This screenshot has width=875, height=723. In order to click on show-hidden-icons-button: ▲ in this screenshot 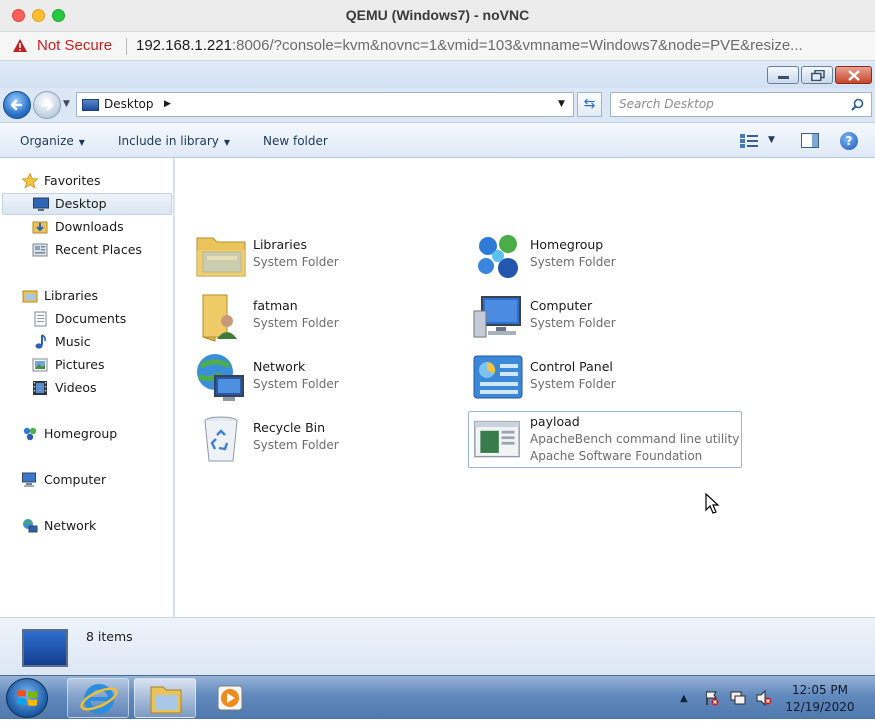, I will do `click(684, 698)`.